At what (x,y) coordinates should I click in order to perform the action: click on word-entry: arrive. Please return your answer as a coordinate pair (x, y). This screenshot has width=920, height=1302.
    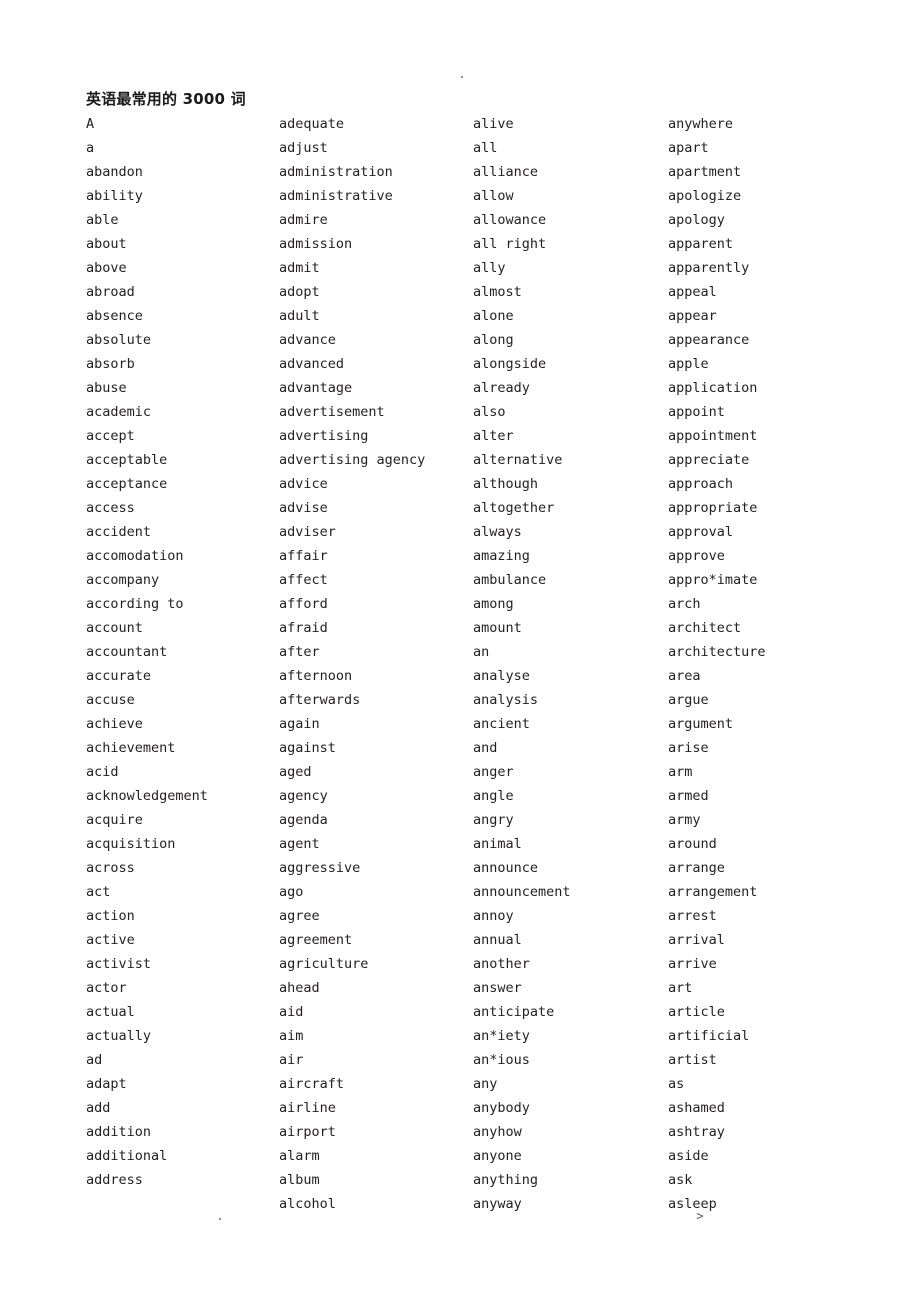
    Looking at the image, I should click on (692, 964).